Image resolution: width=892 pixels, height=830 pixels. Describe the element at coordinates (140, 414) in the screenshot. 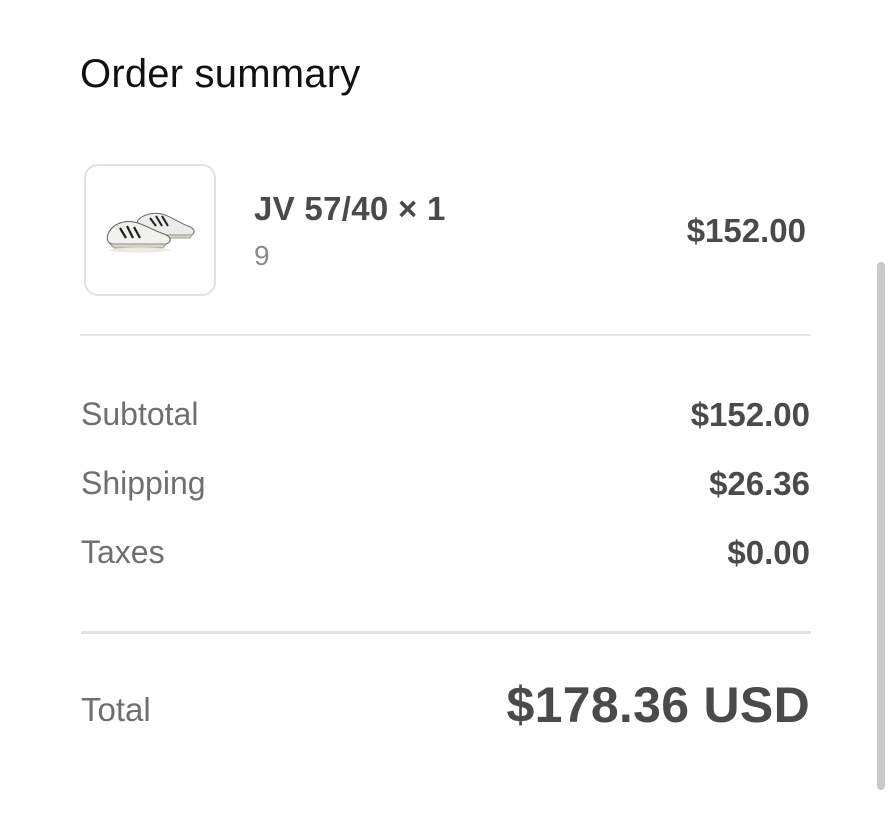

I see `subtotal-label: Subtotal` at that location.